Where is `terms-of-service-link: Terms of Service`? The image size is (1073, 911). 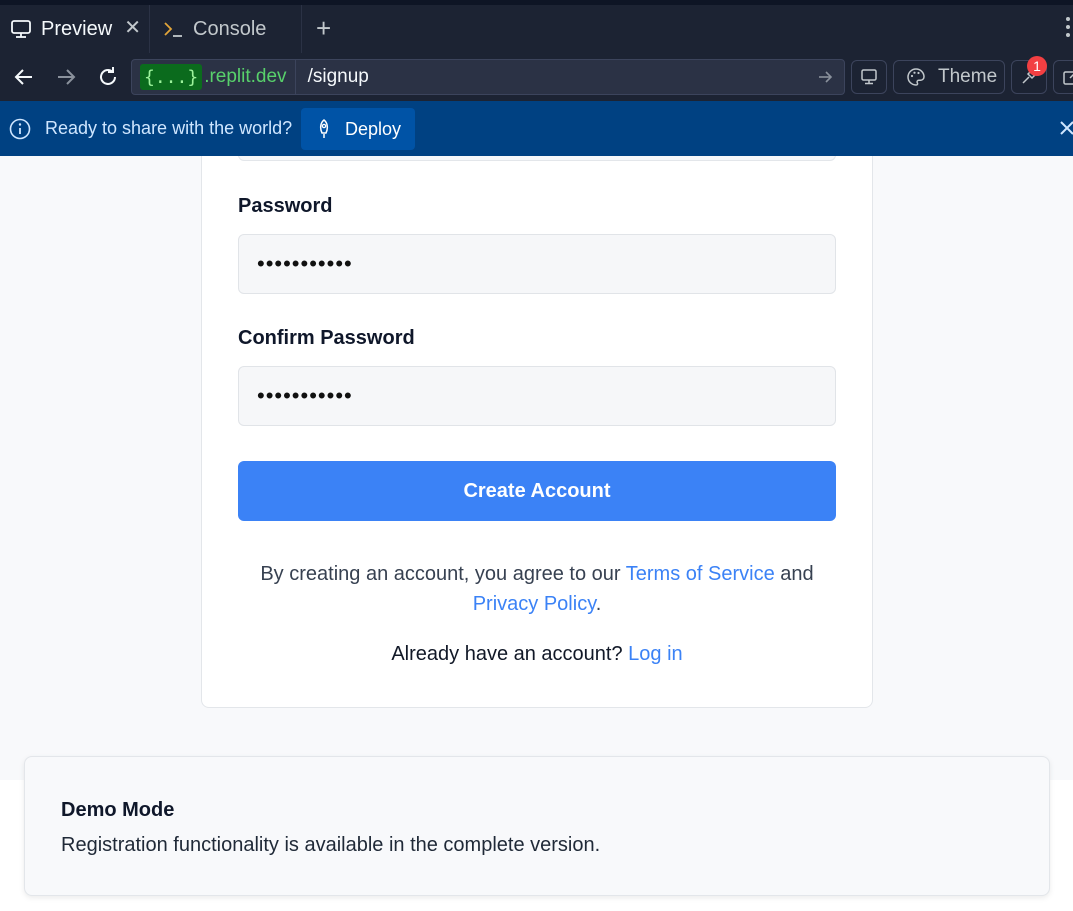
terms-of-service-link: Terms of Service is located at coordinates (700, 574).